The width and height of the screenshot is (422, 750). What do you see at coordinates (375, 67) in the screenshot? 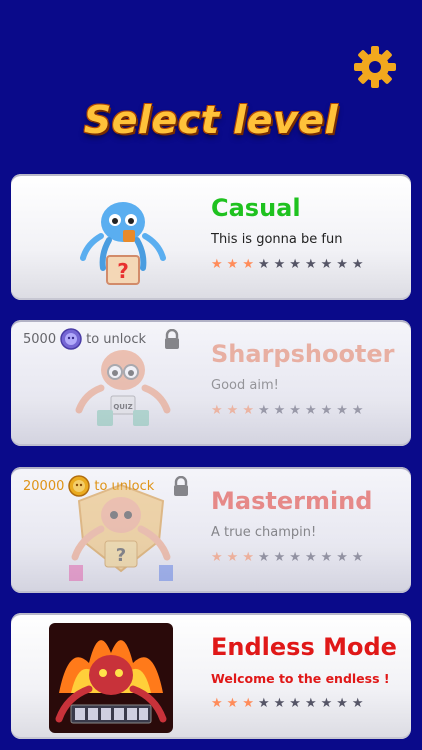
I see `settings-gear-icon` at bounding box center [375, 67].